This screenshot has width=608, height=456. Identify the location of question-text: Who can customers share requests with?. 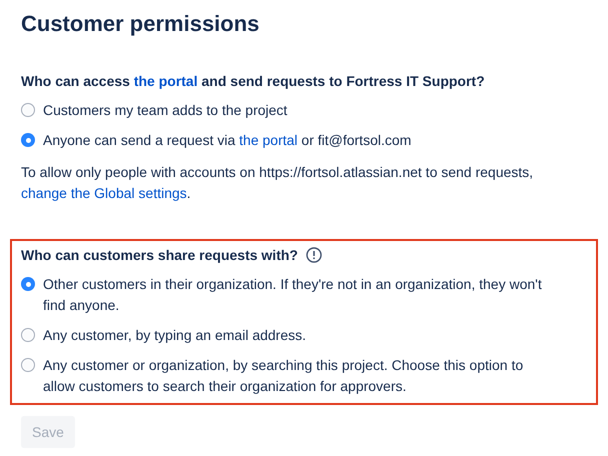
(159, 255).